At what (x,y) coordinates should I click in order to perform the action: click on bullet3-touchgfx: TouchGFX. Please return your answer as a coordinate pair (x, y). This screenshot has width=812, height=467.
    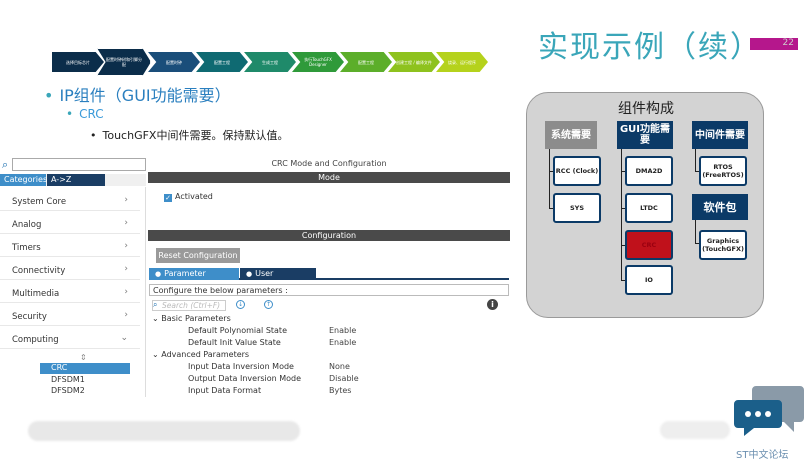
    Looking at the image, I should click on (129, 135).